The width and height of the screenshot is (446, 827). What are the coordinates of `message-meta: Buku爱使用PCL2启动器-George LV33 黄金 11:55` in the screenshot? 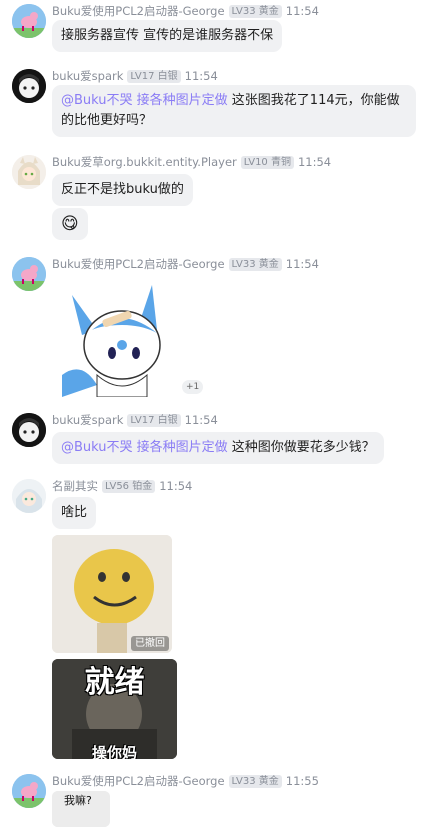 It's located at (185, 781).